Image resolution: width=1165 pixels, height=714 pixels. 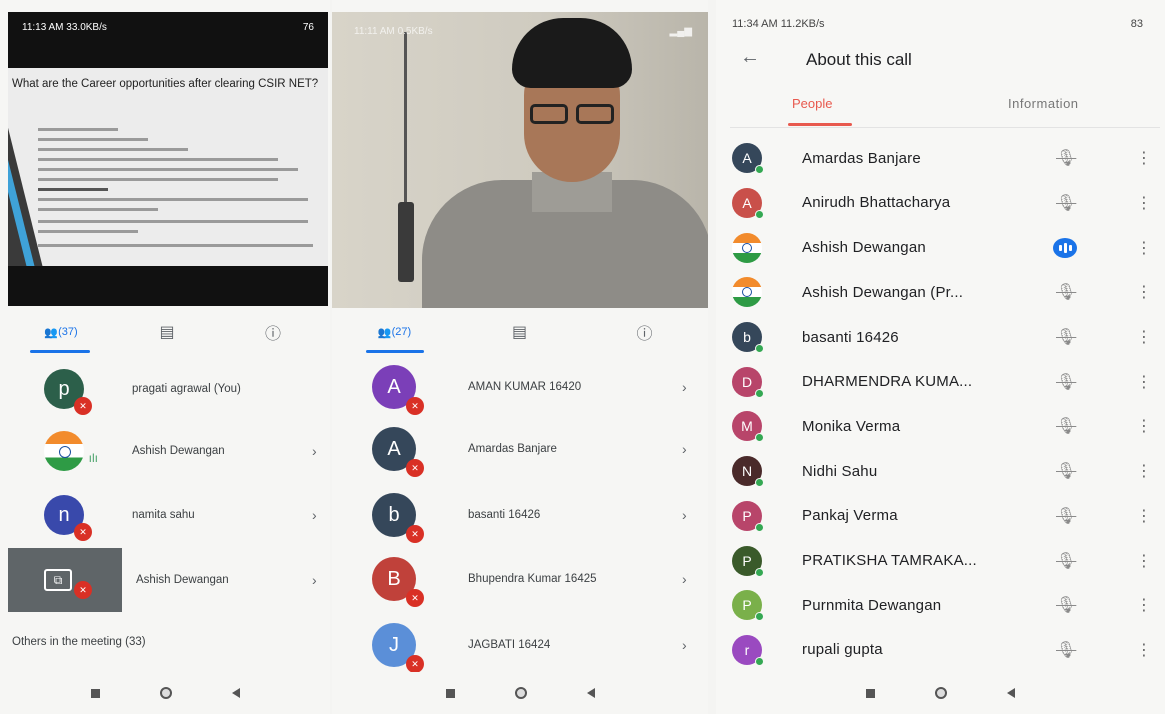 I want to click on participant-row: A ✕ AMAN KUMAR 16420 ›, so click(x=520, y=387).